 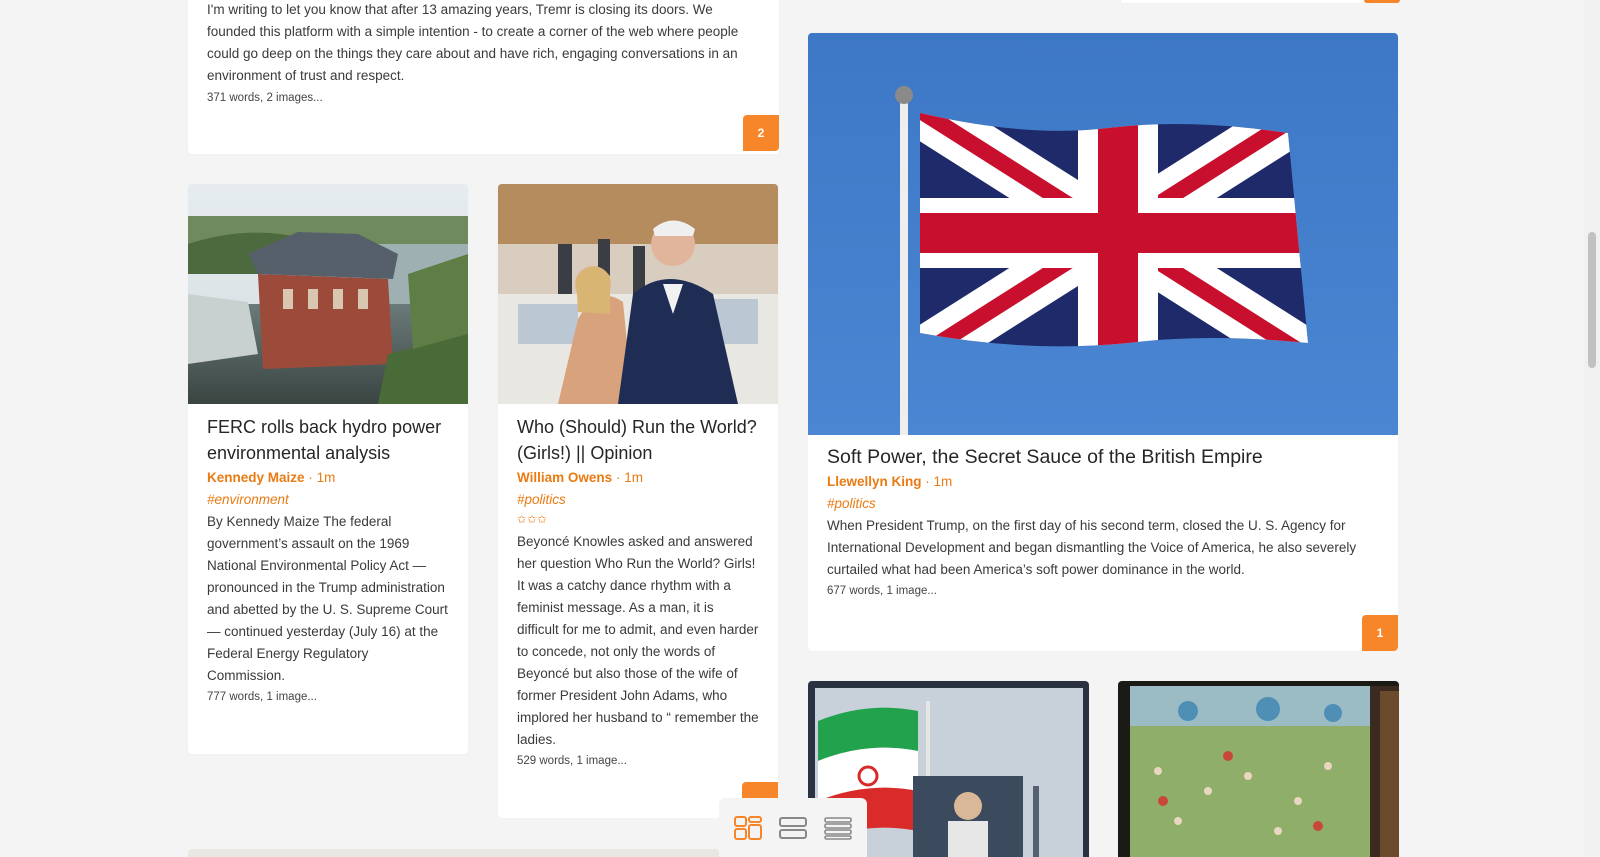 I want to click on article-meta: William Owens · 1m, so click(x=638, y=478).